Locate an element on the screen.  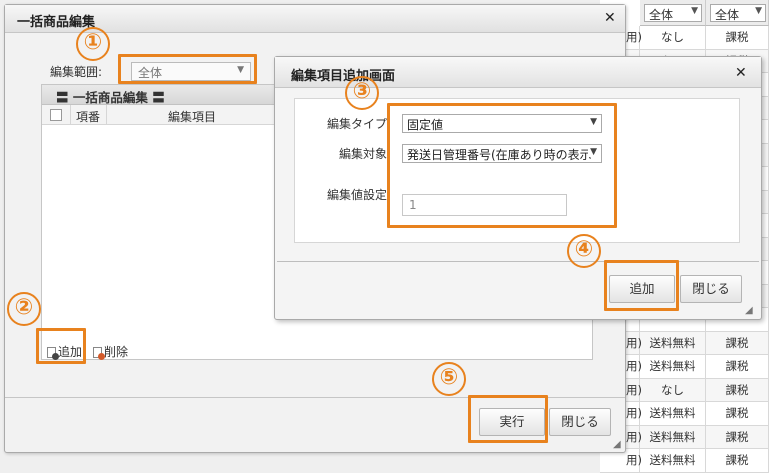
step-3-marker: ③ is located at coordinates (362, 93).